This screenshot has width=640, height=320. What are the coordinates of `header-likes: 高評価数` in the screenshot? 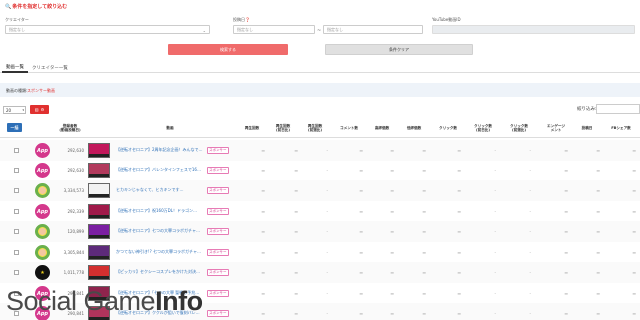 It's located at (382, 128).